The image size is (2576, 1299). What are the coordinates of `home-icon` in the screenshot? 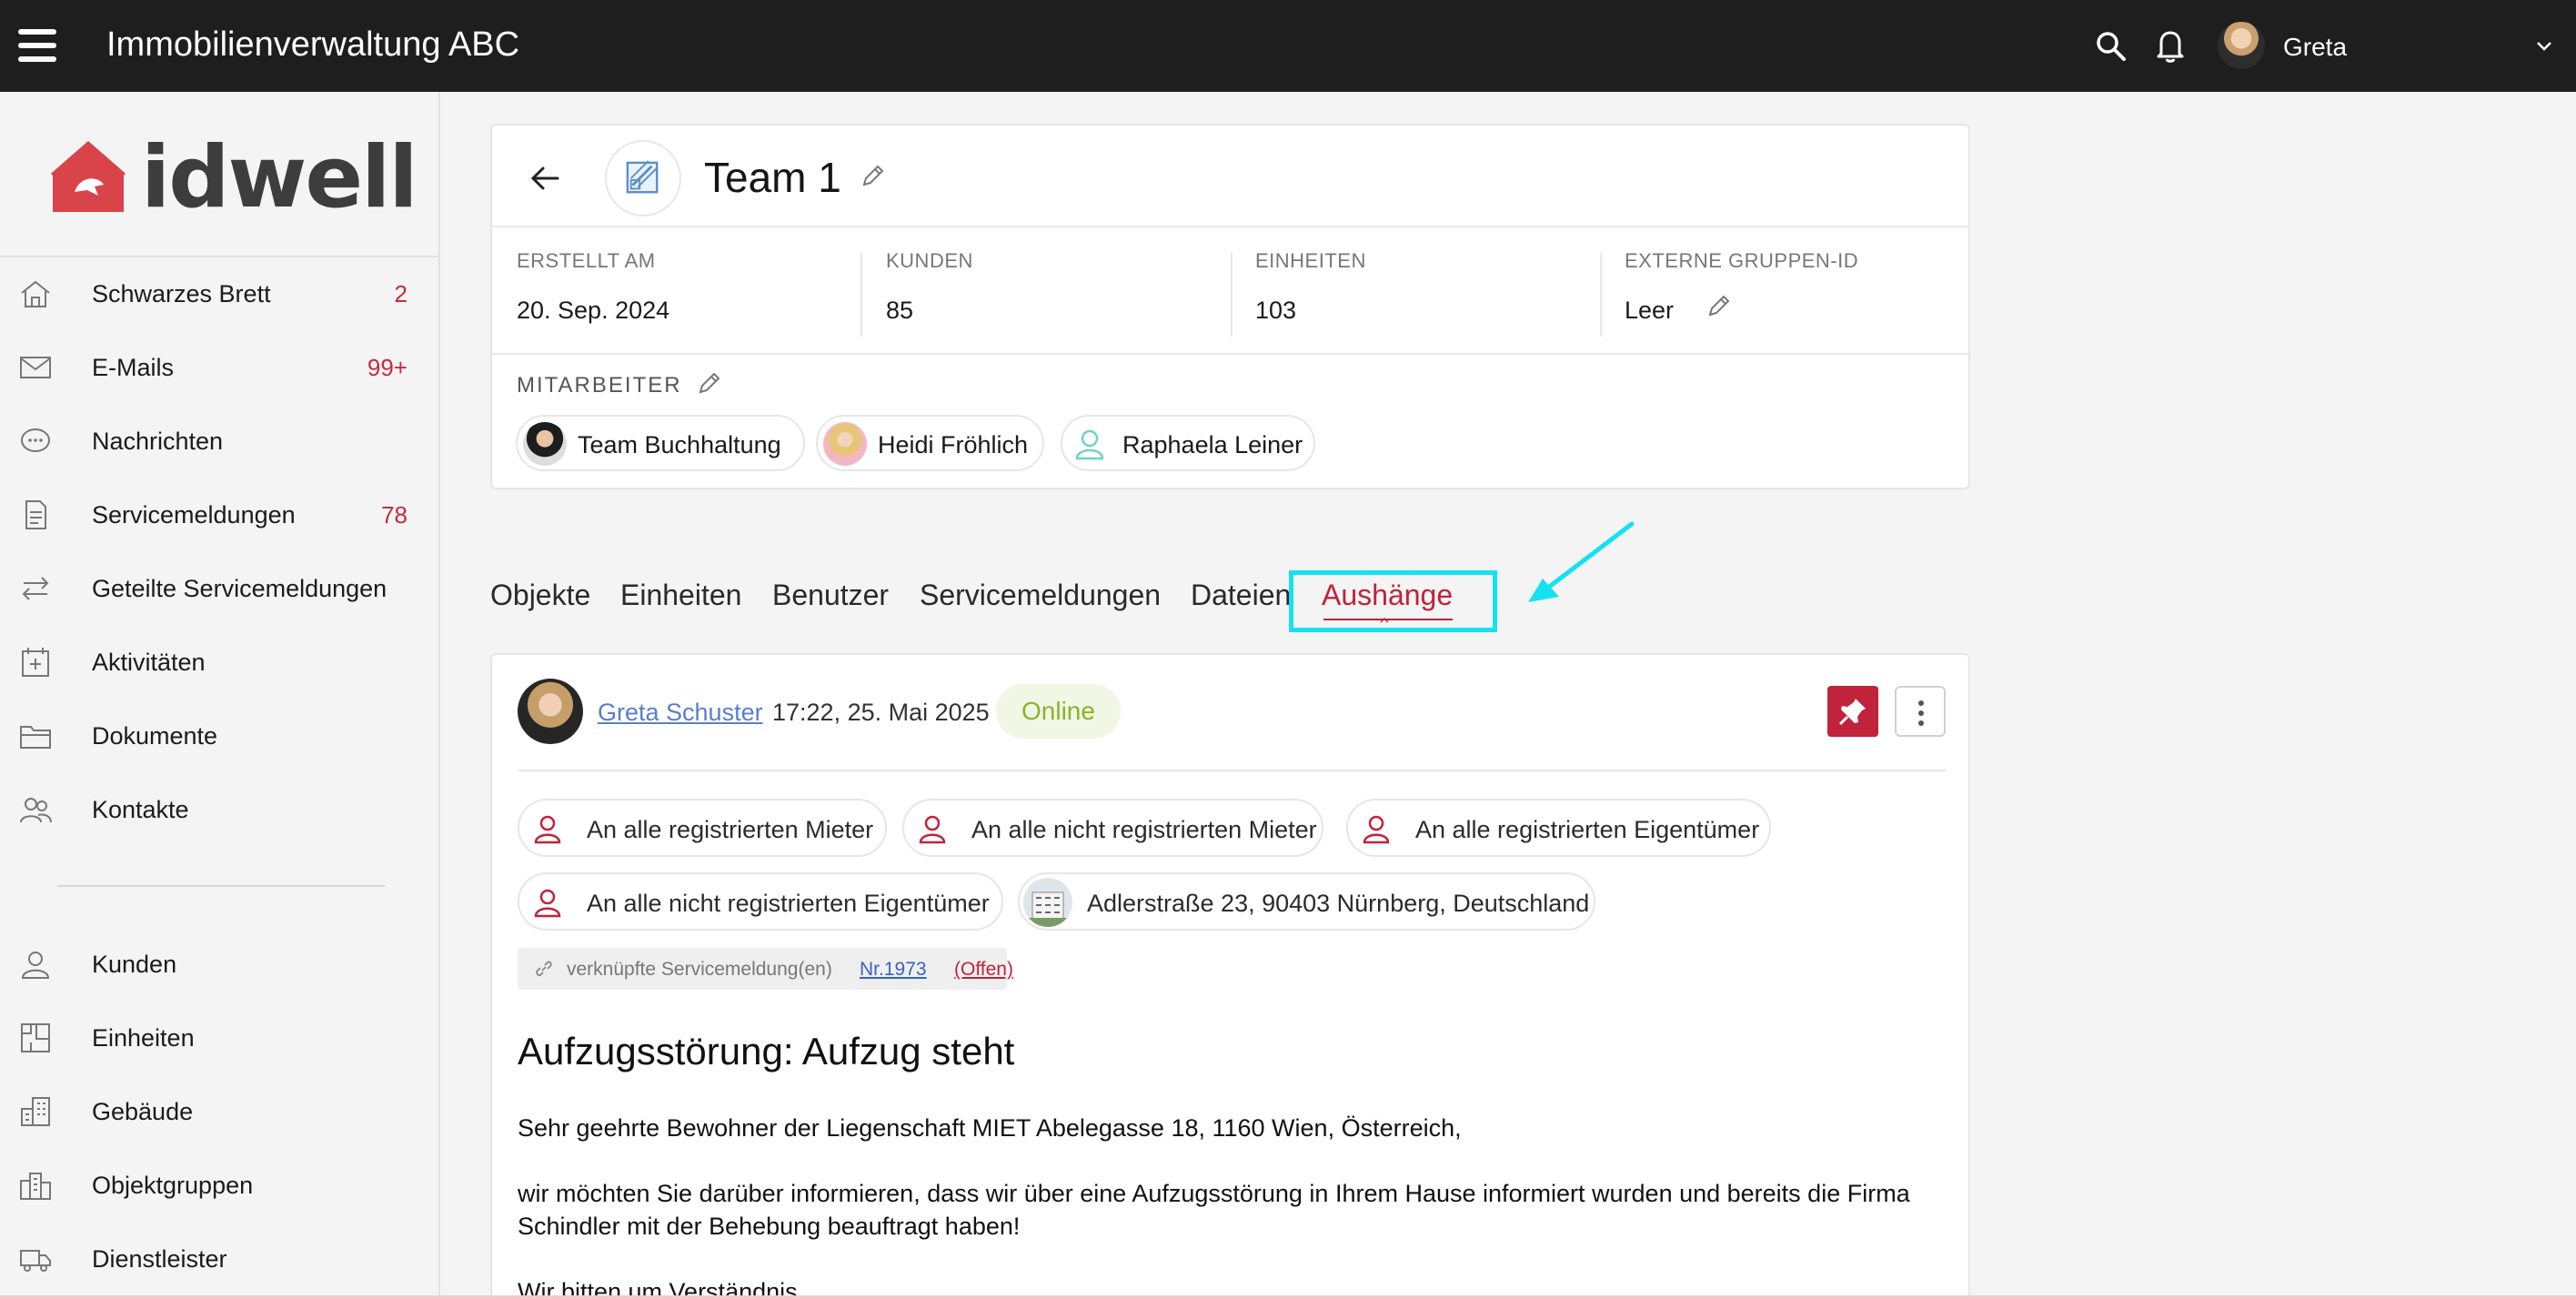 It's located at (35, 293).